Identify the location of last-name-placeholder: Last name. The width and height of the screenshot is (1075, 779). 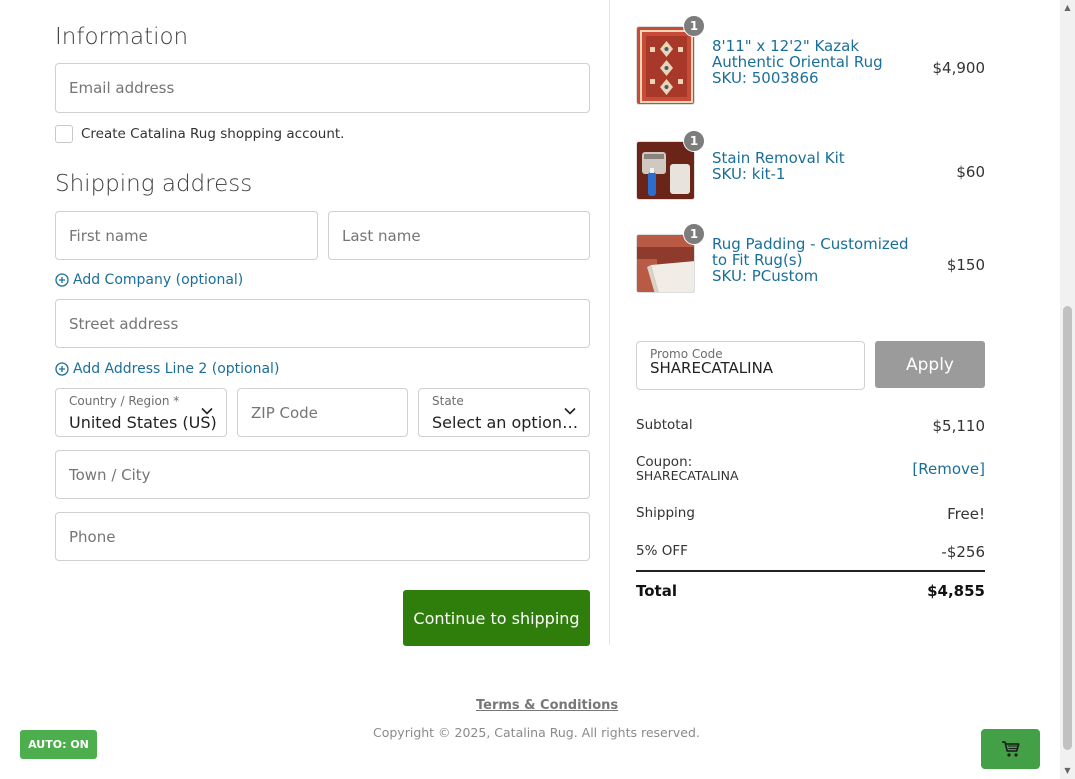
(381, 235).